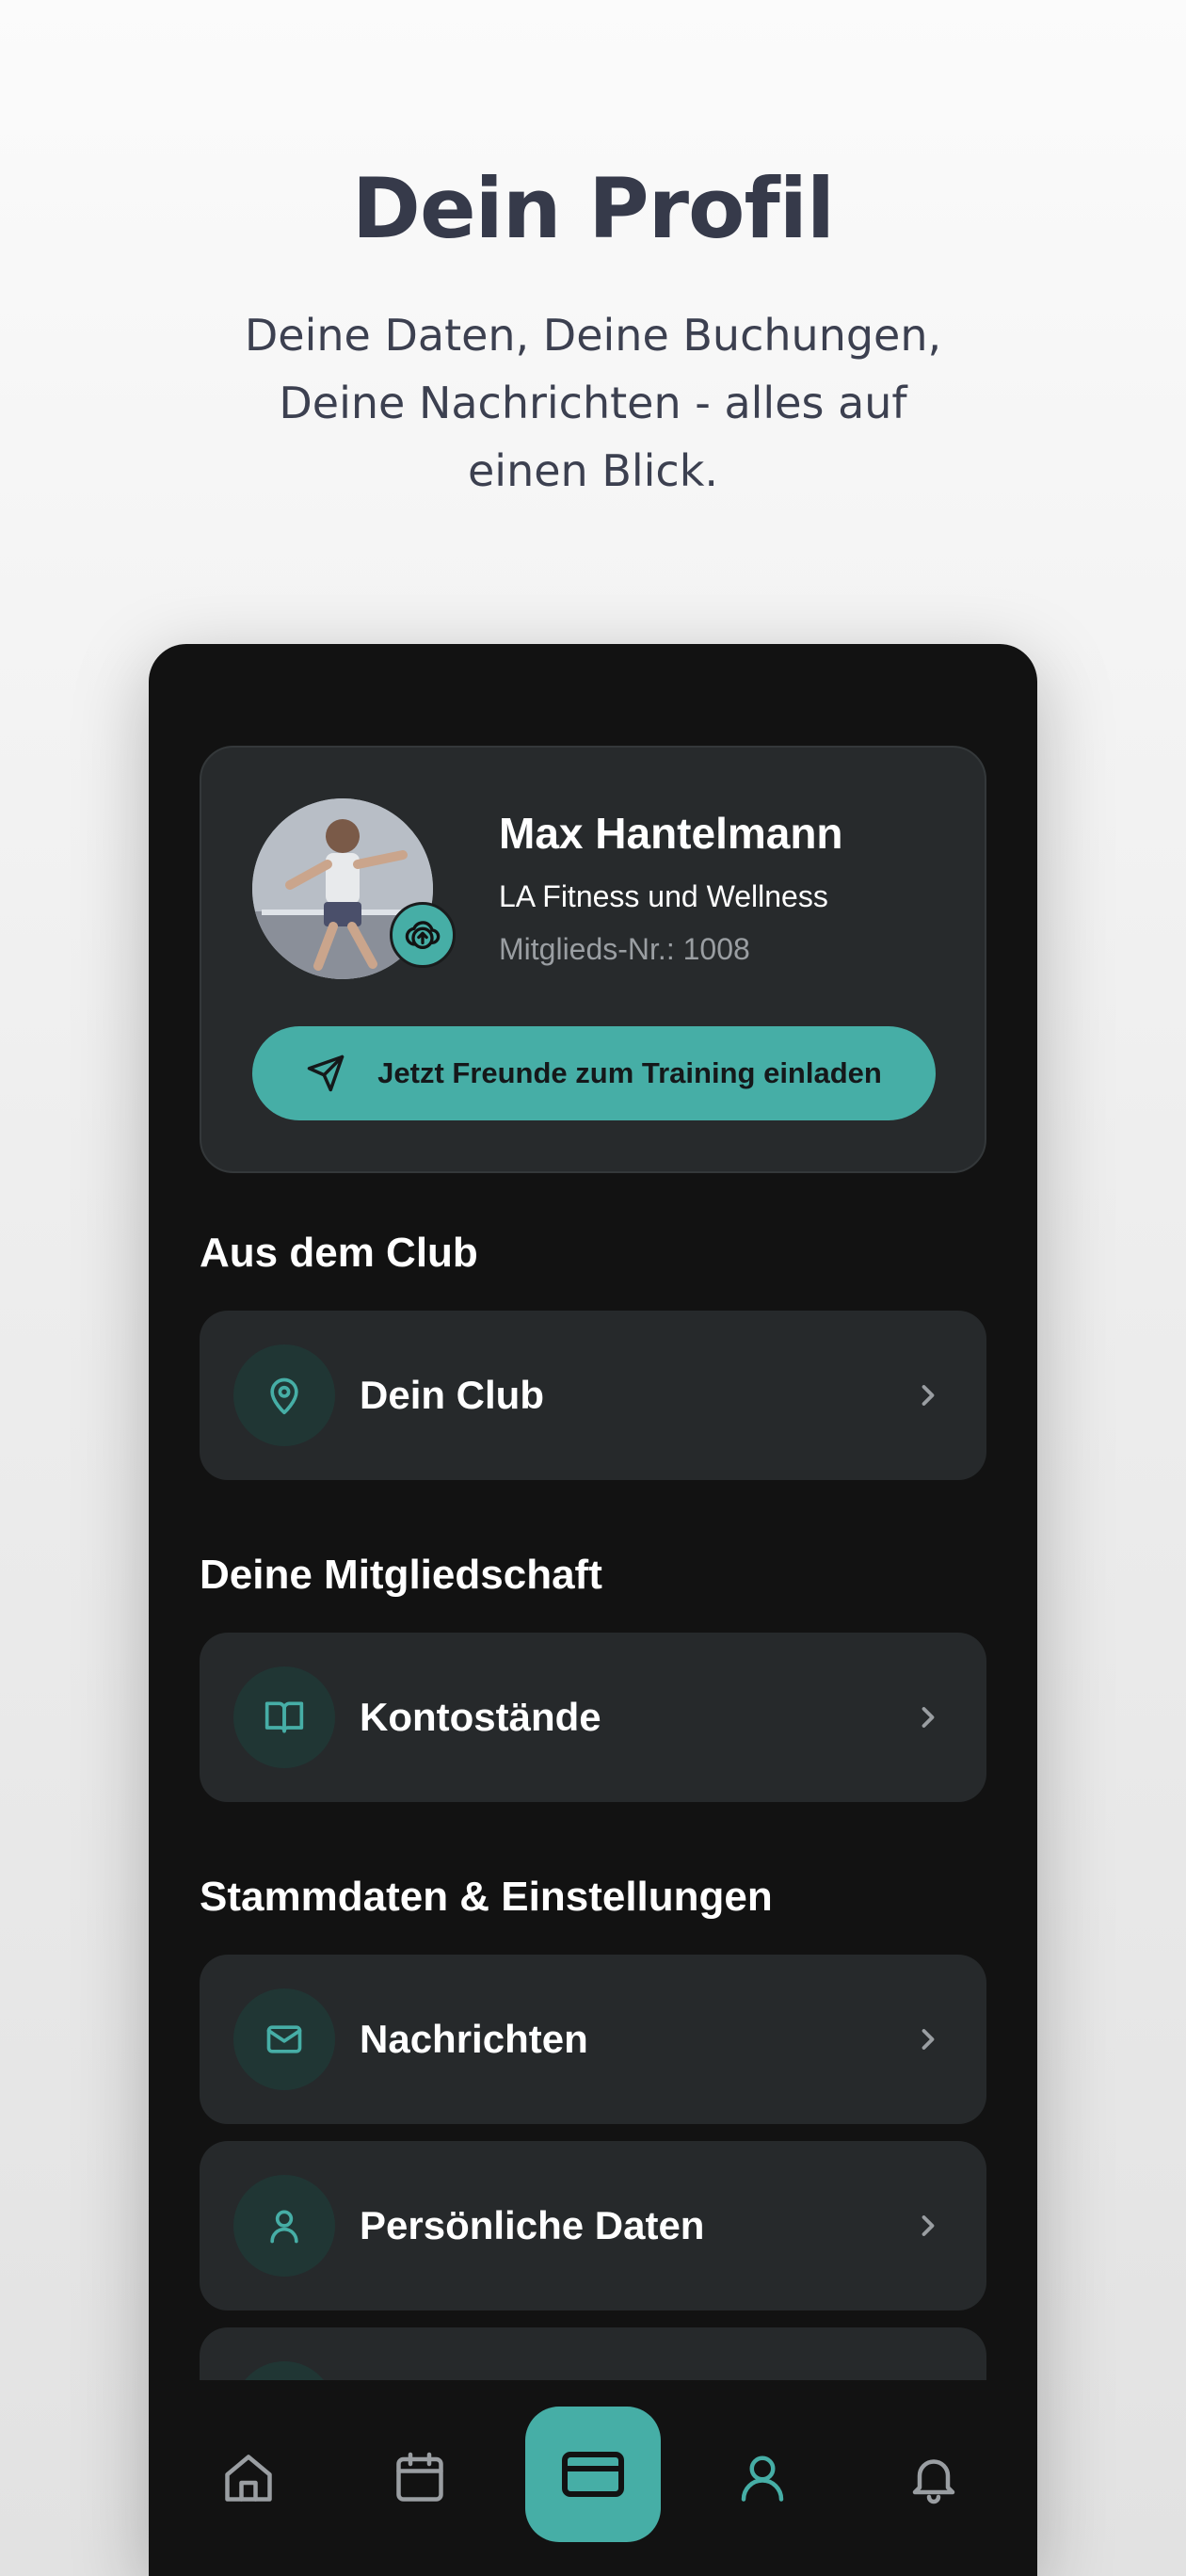 The width and height of the screenshot is (1186, 2576). I want to click on list-item-nachrichten: Nachrichten, so click(593, 2039).